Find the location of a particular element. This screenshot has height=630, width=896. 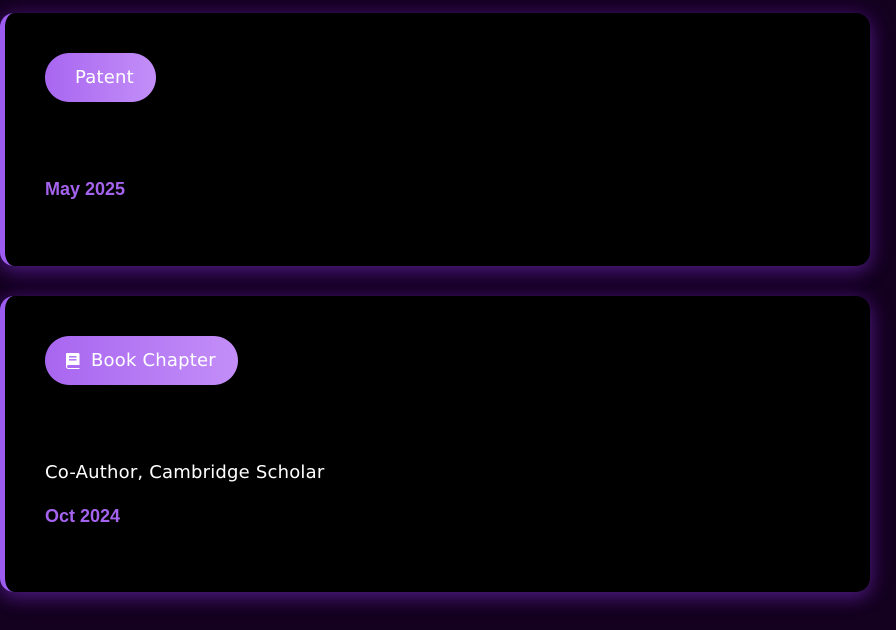

publication-type-badge: Book Chapter is located at coordinates (141, 360).